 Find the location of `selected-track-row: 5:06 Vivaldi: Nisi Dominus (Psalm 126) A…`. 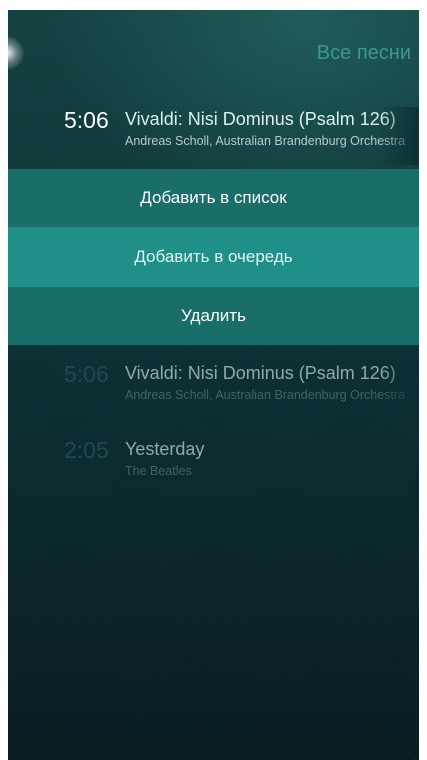

selected-track-row: 5:06 Vivaldi: Nisi Dominus (Psalm 126) A… is located at coordinates (213, 136).